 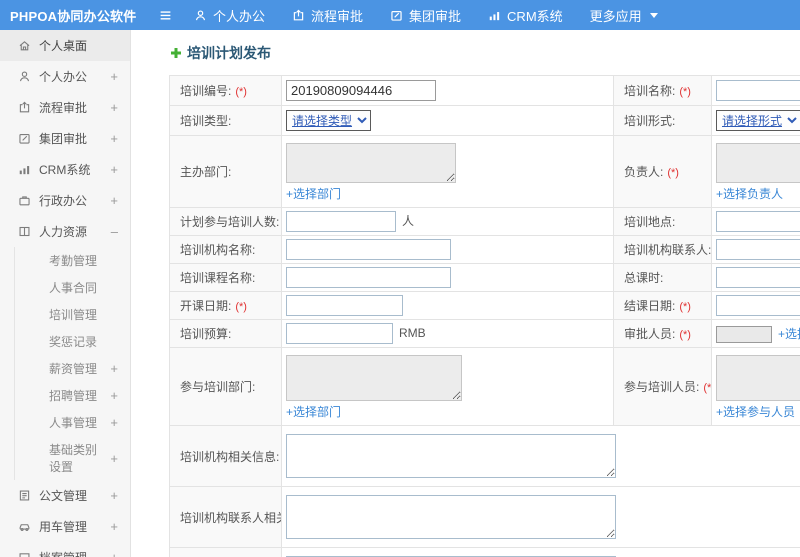 I want to click on training-location-input, so click(x=758, y=221).